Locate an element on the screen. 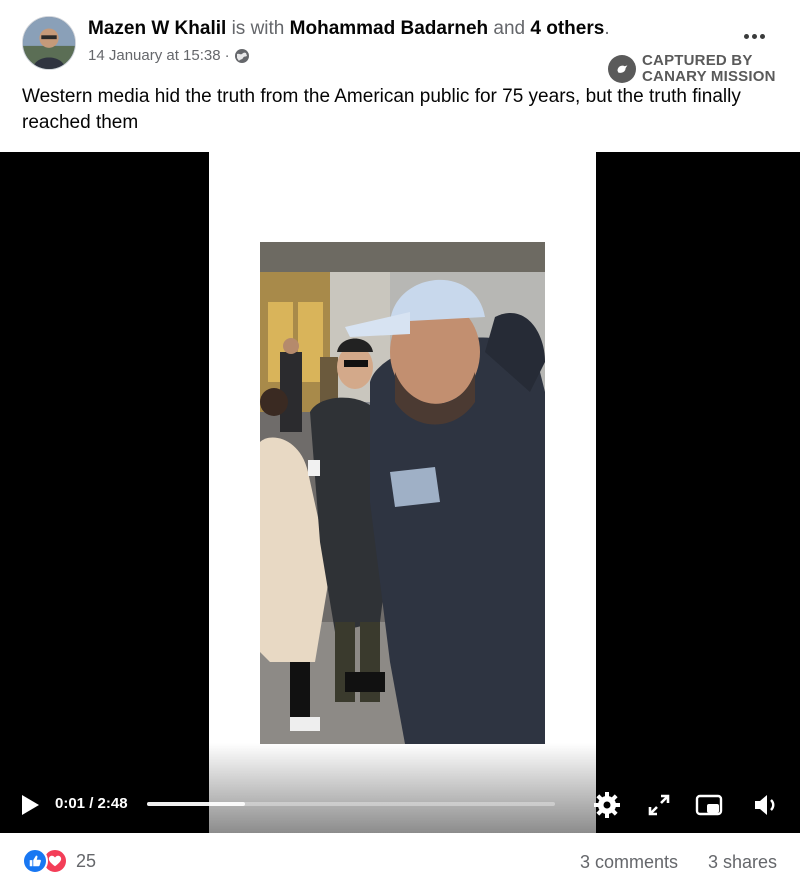 This screenshot has height=882, width=800. shares-link: 3 shares is located at coordinates (742, 862).